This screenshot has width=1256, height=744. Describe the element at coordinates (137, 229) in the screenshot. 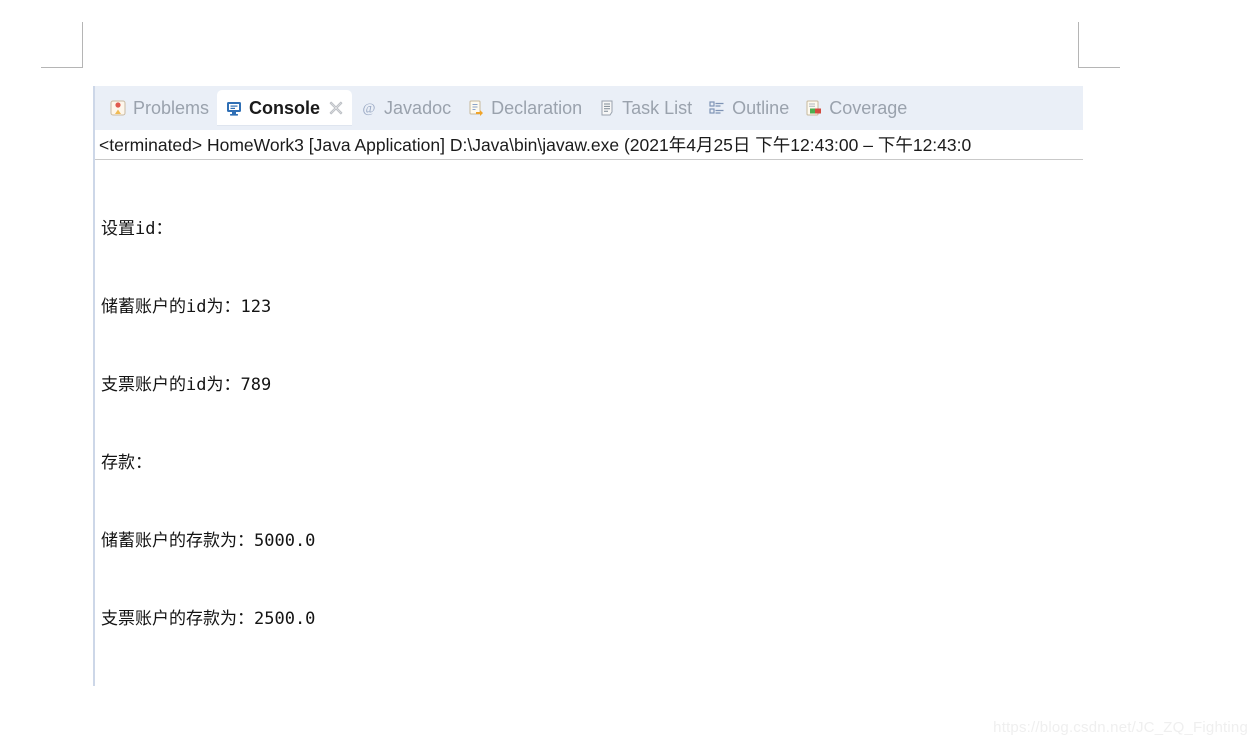

I see `output-line: 设置id：` at that location.